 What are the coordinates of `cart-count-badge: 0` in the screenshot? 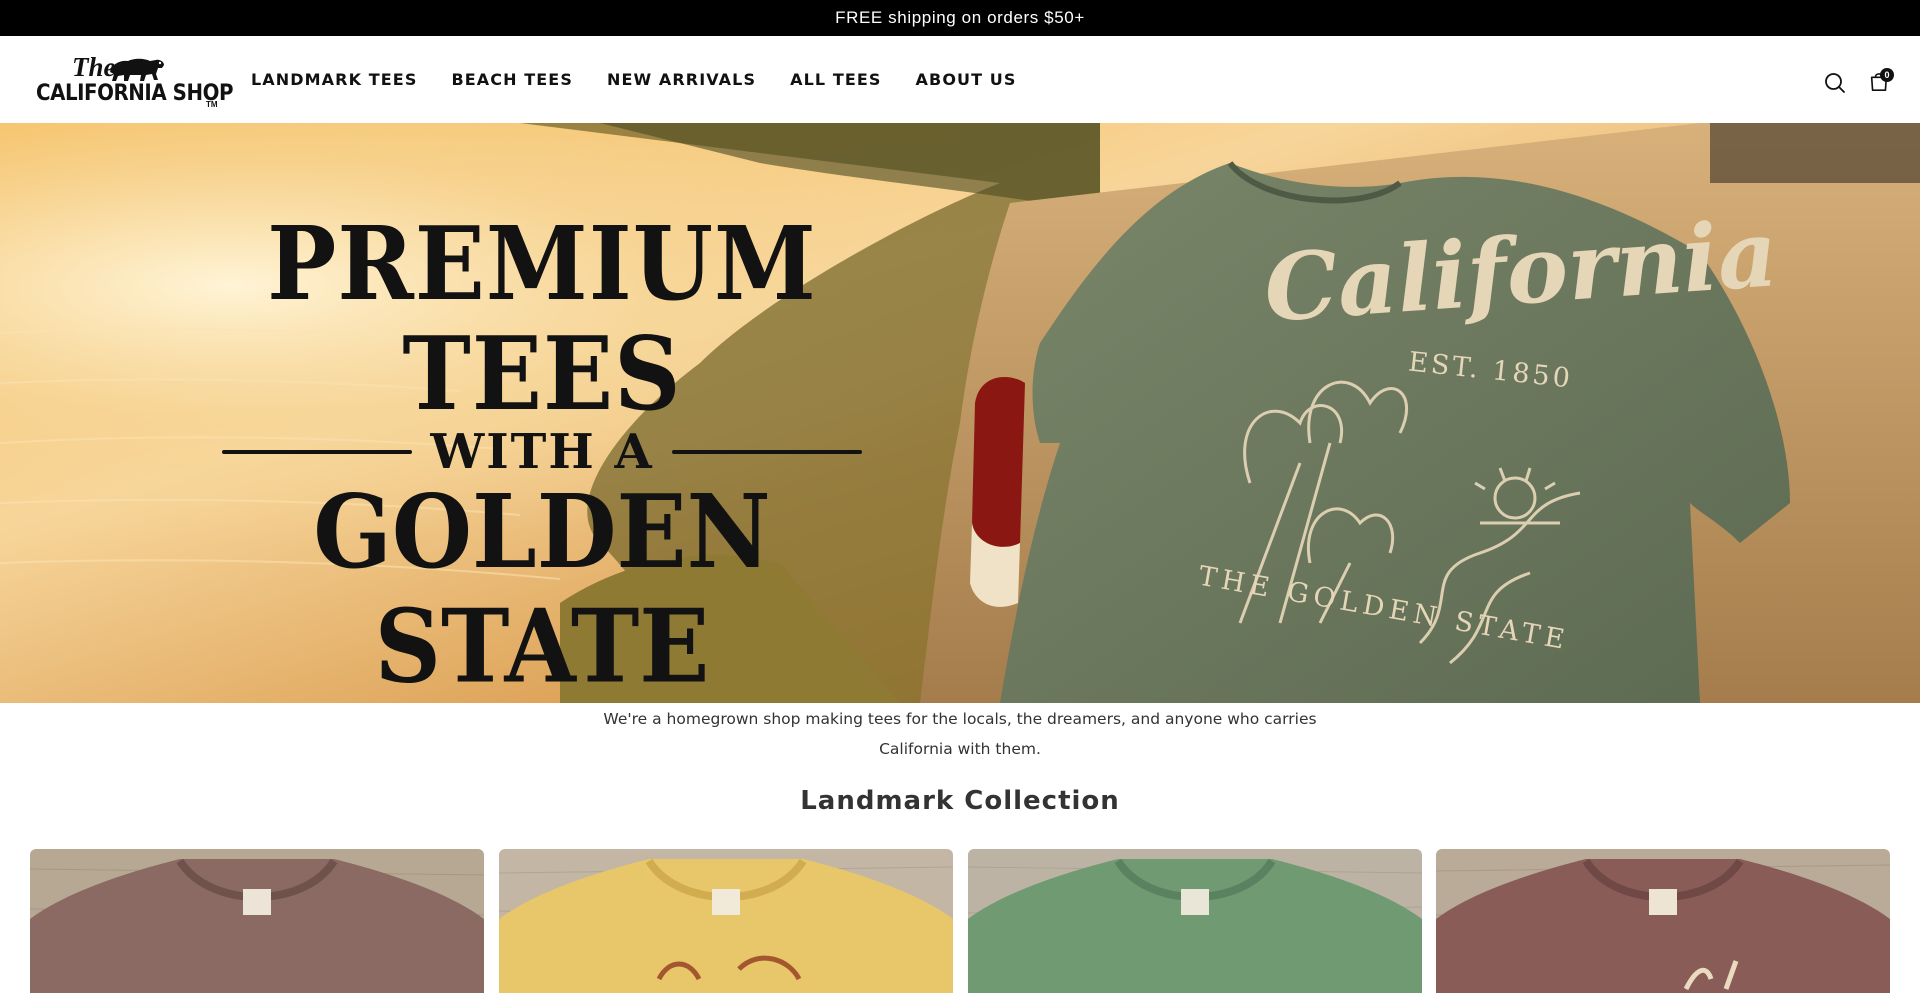 It's located at (1887, 75).